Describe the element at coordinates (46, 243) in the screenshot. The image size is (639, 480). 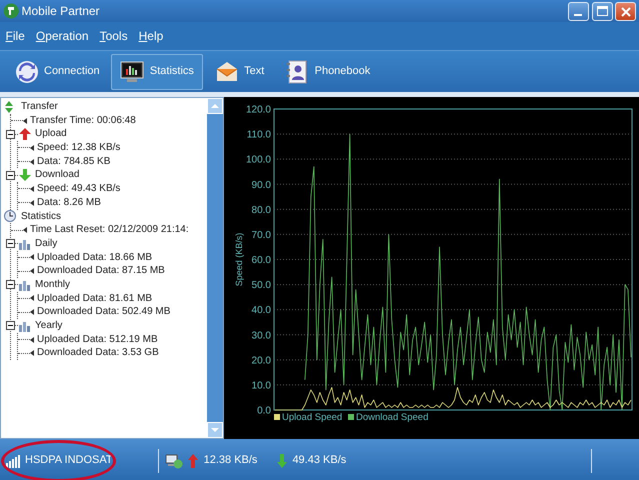
I see `tree-item: Daily` at that location.